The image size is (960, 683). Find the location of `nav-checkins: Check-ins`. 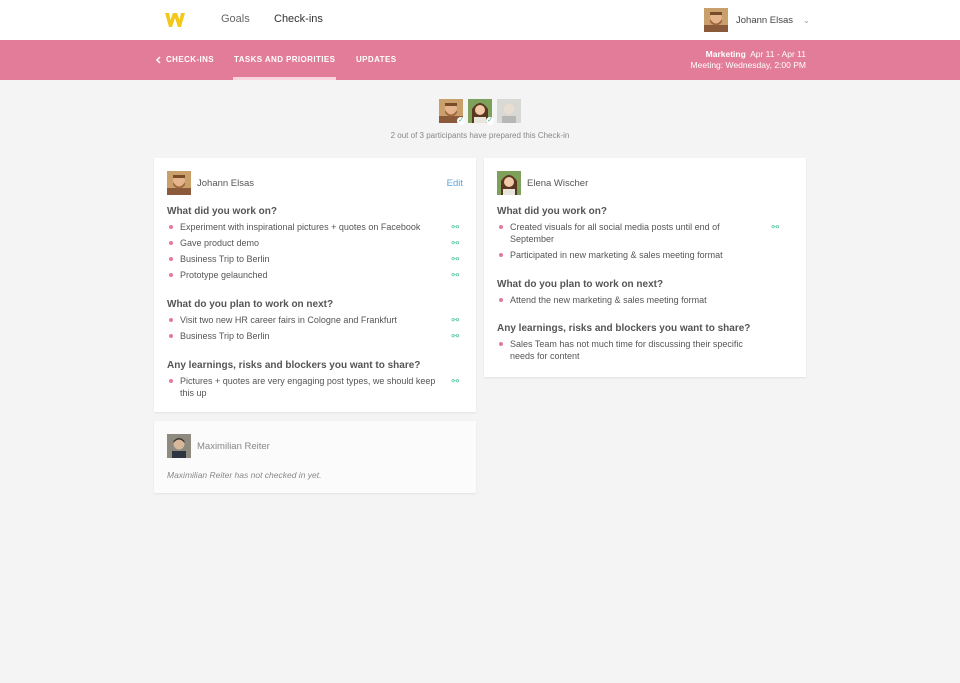

nav-checkins: Check-ins is located at coordinates (298, 19).